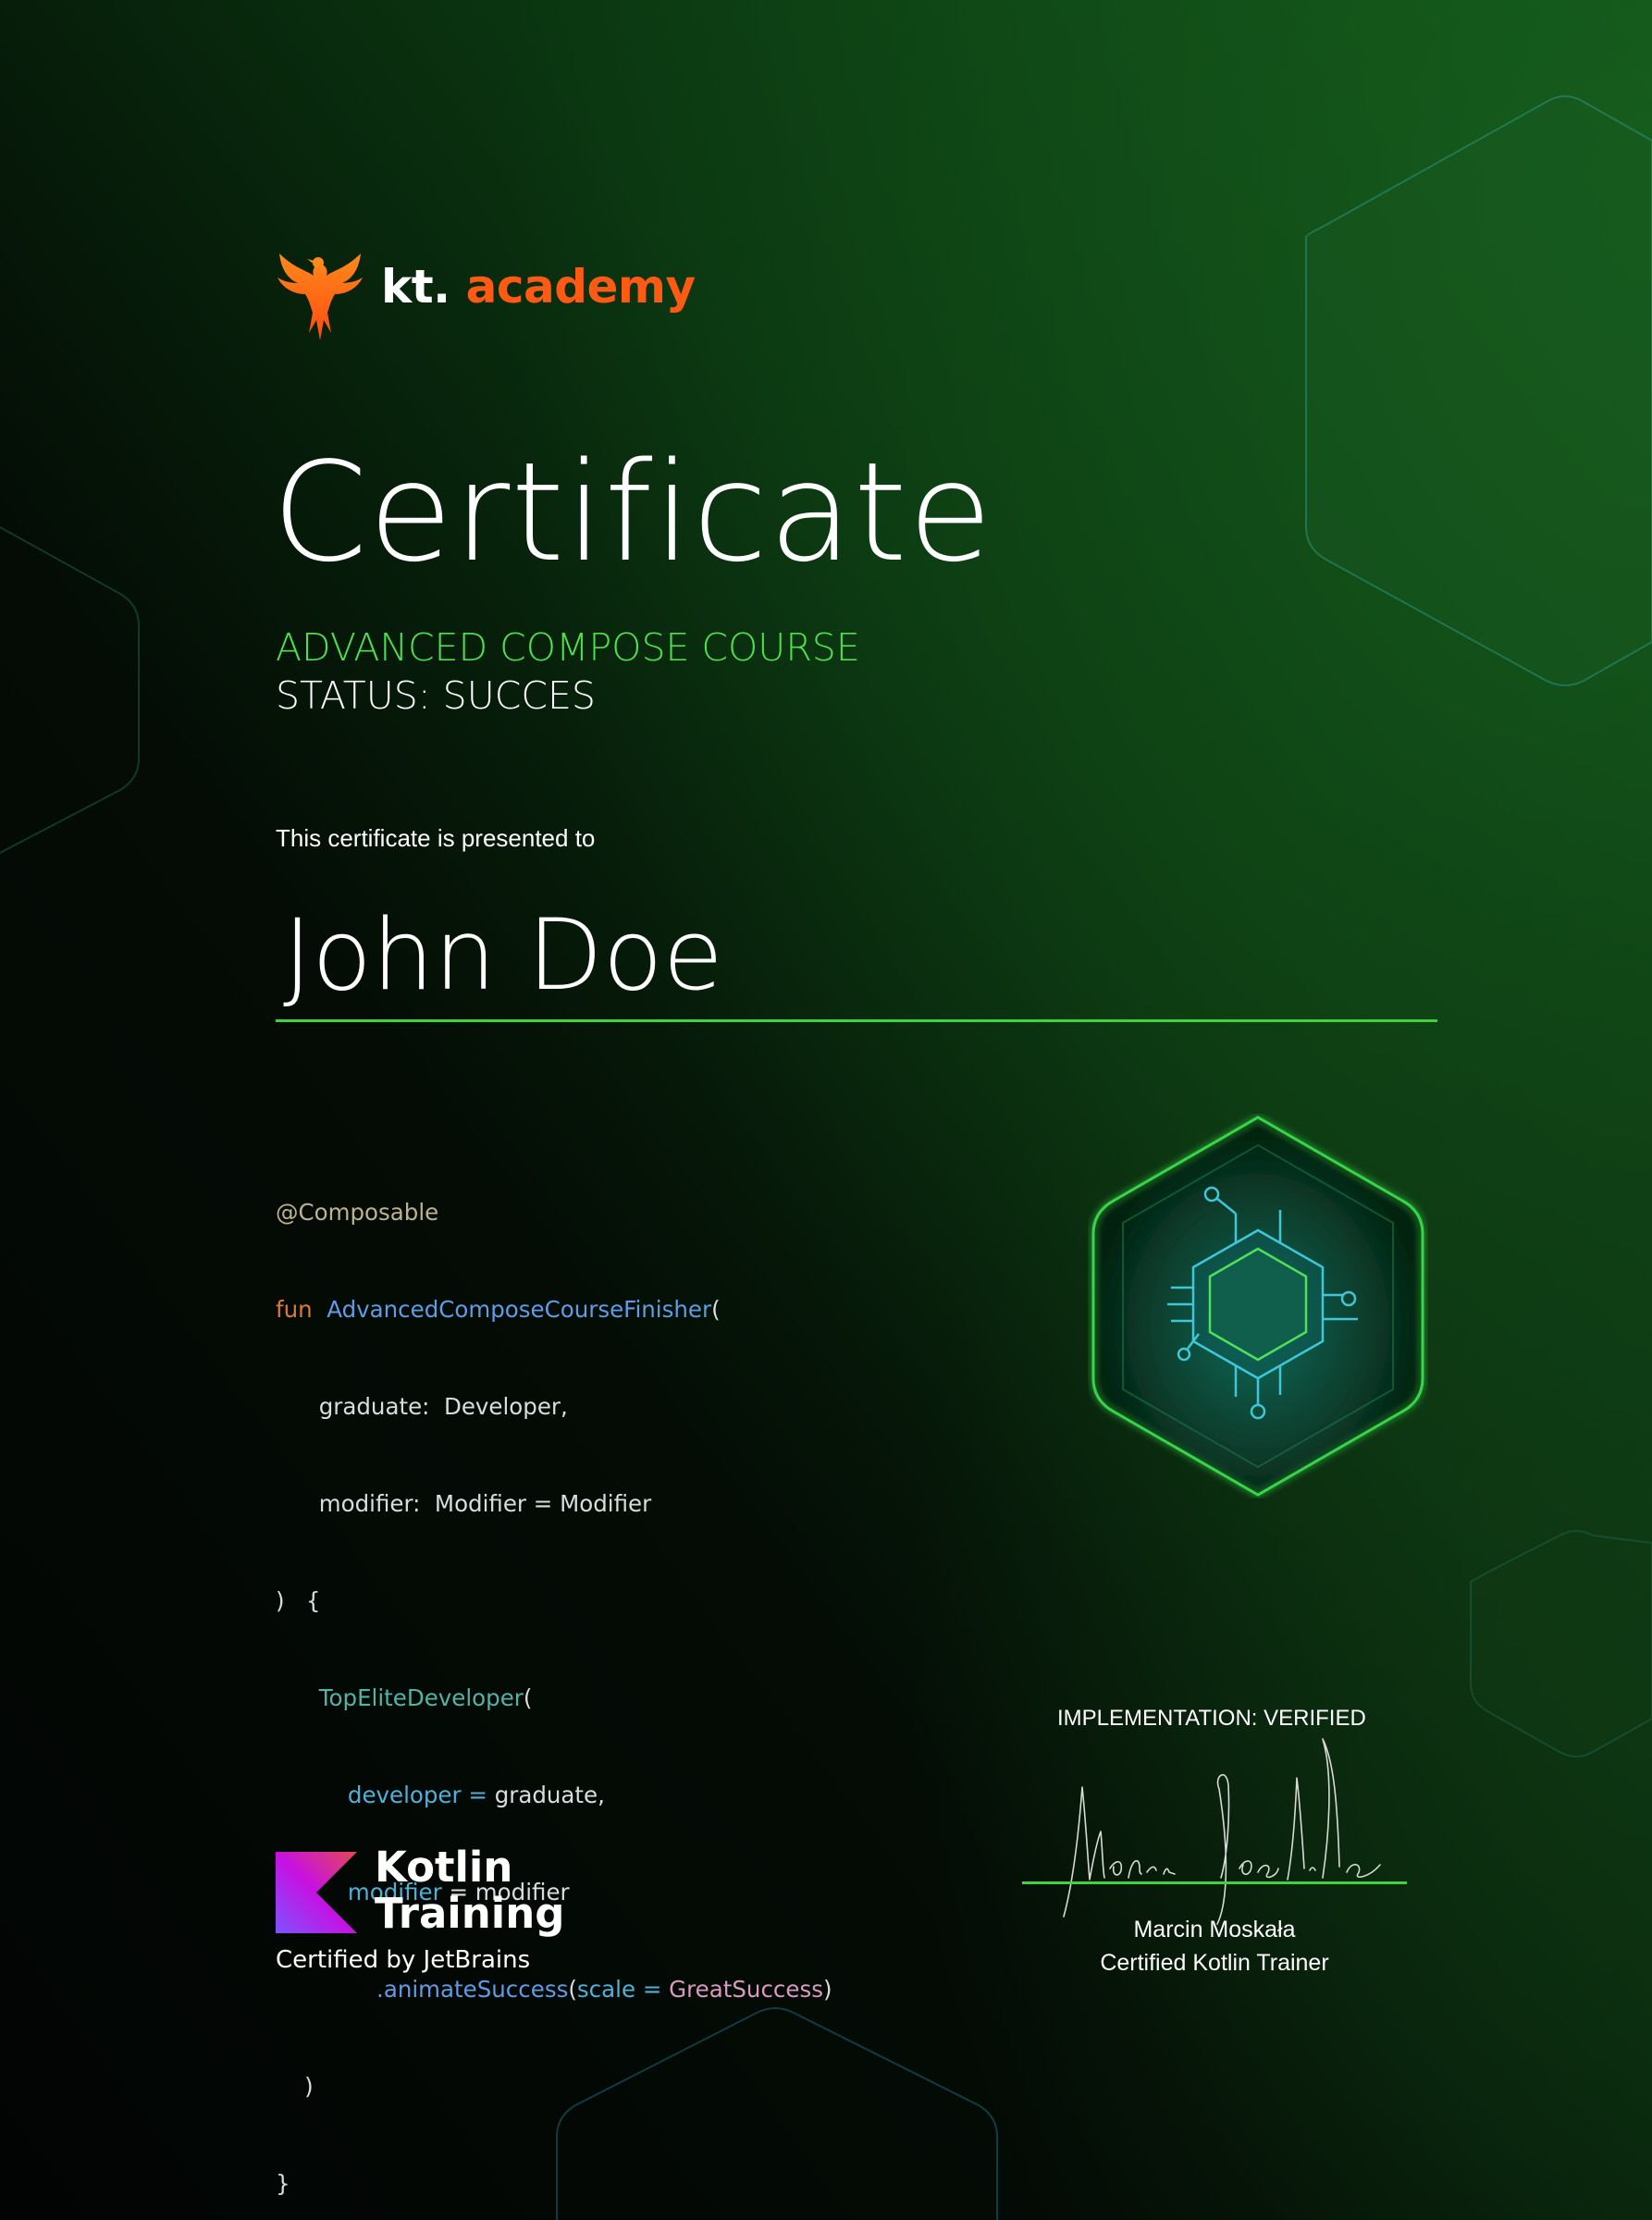 The height and width of the screenshot is (2220, 1652). I want to click on code-param-graduate: graduate: Developer,, so click(443, 1407).